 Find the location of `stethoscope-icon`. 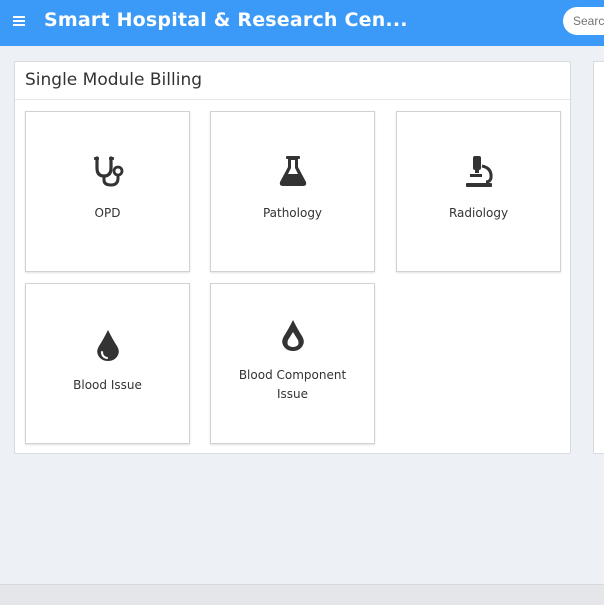

stethoscope-icon is located at coordinates (108, 171).